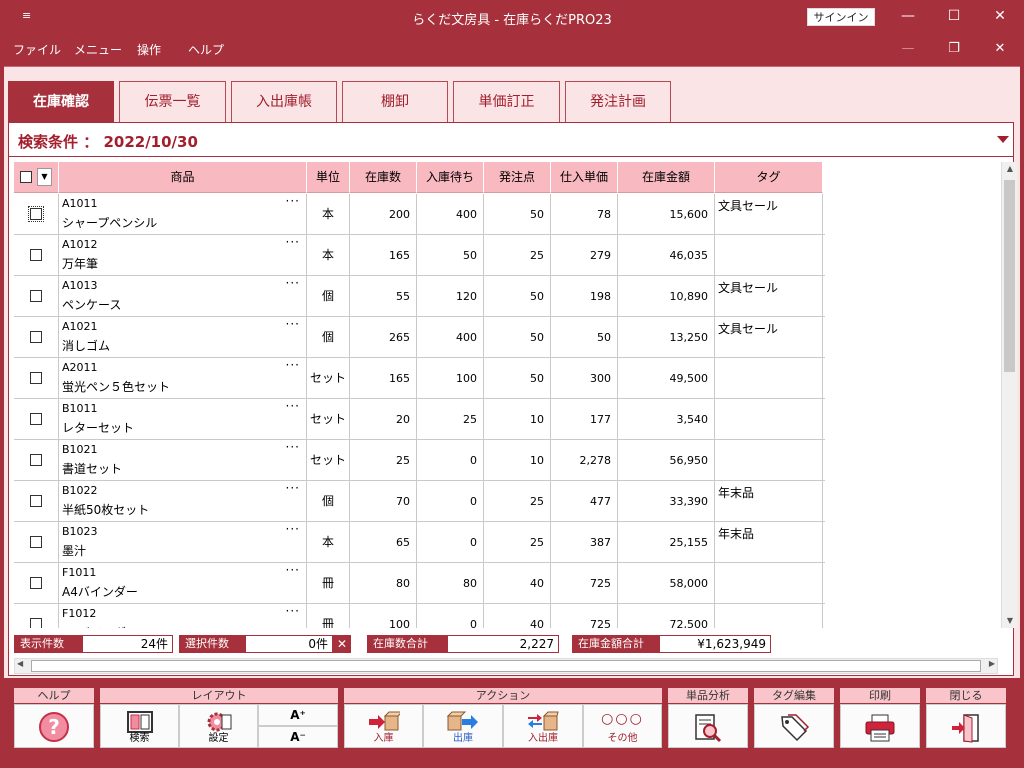 The image size is (1024, 768). What do you see at coordinates (841, 17) in the screenshot?
I see `signin-button: サインイン` at bounding box center [841, 17].